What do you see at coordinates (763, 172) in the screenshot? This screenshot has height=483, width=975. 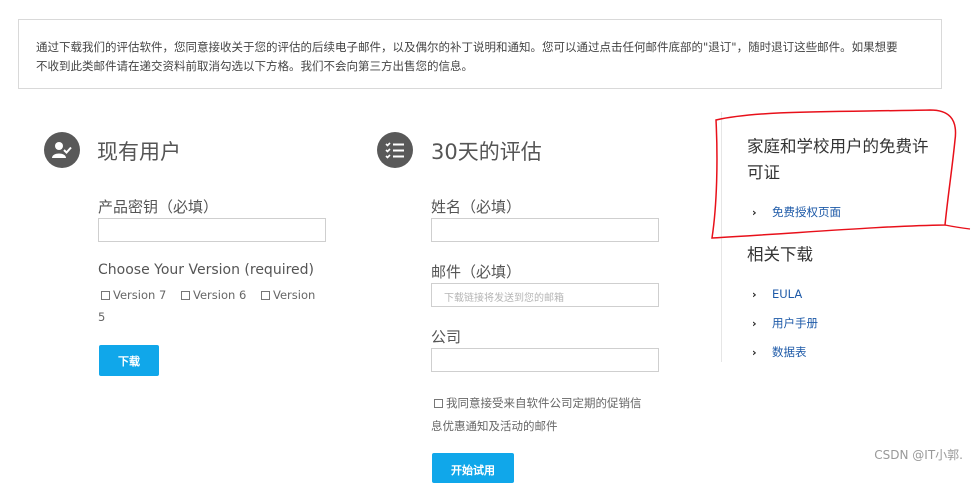 I see `free-license-title-line-2: 可证` at bounding box center [763, 172].